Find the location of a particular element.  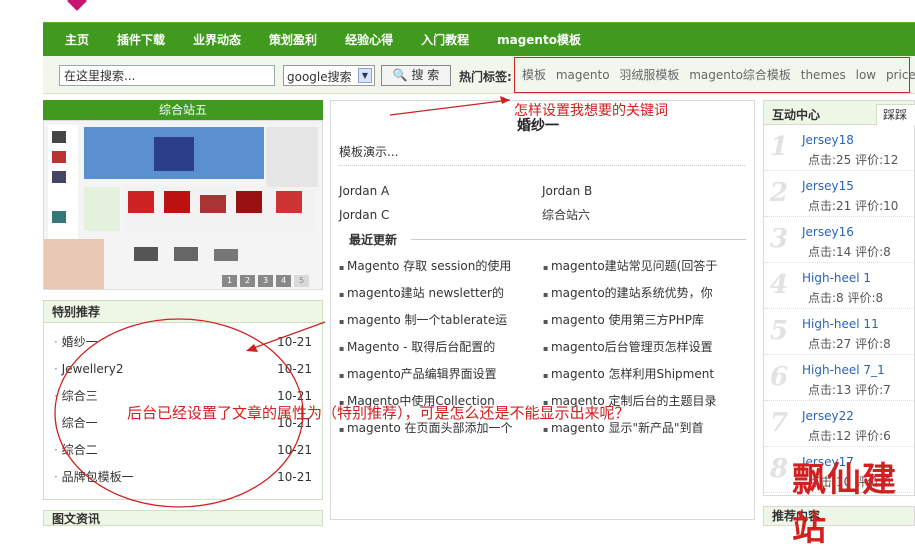

interaction-center-header: 互动中心 踩踩 is located at coordinates (839, 113).